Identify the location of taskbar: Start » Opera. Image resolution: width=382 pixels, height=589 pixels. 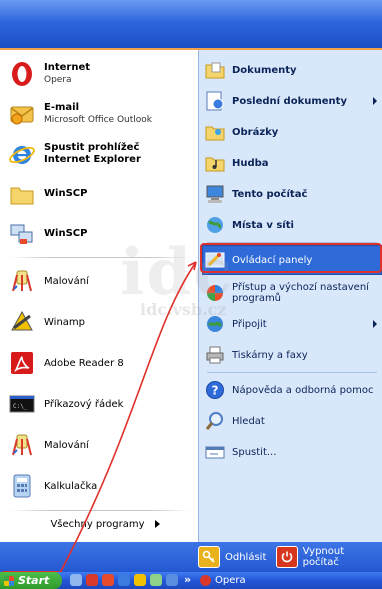
(191, 580).